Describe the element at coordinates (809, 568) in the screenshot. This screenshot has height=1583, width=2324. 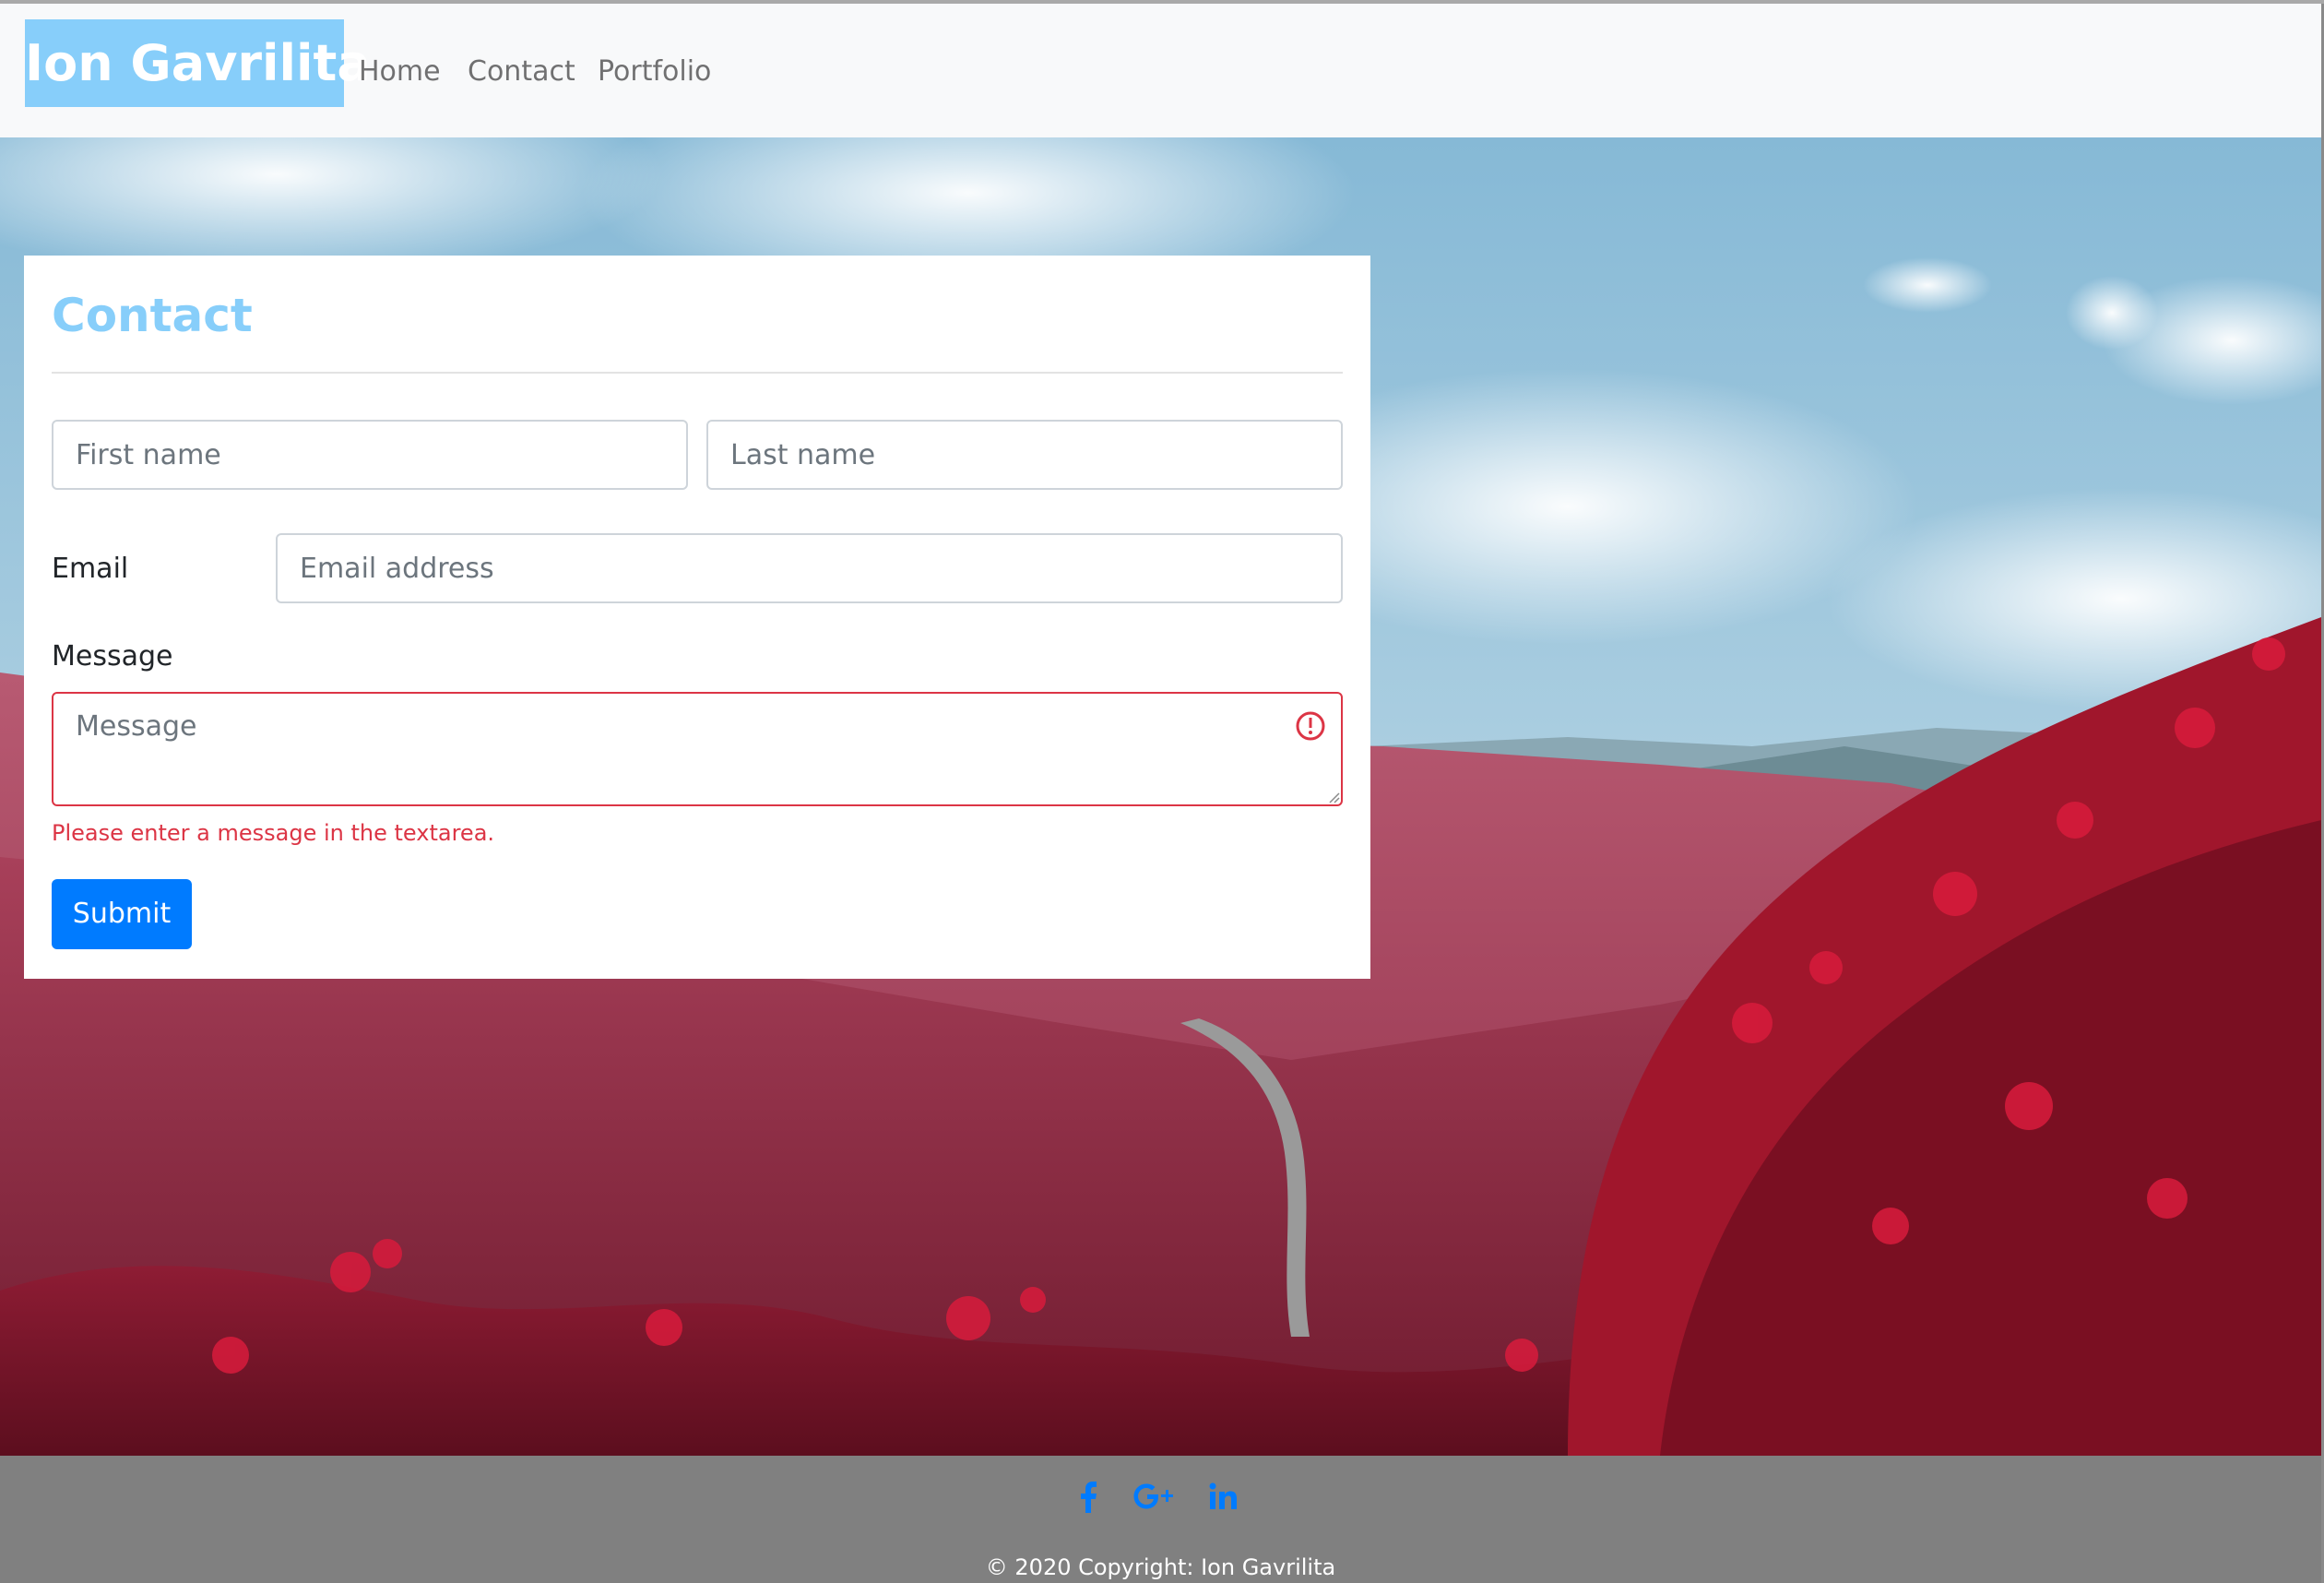
I see `email-input` at that location.